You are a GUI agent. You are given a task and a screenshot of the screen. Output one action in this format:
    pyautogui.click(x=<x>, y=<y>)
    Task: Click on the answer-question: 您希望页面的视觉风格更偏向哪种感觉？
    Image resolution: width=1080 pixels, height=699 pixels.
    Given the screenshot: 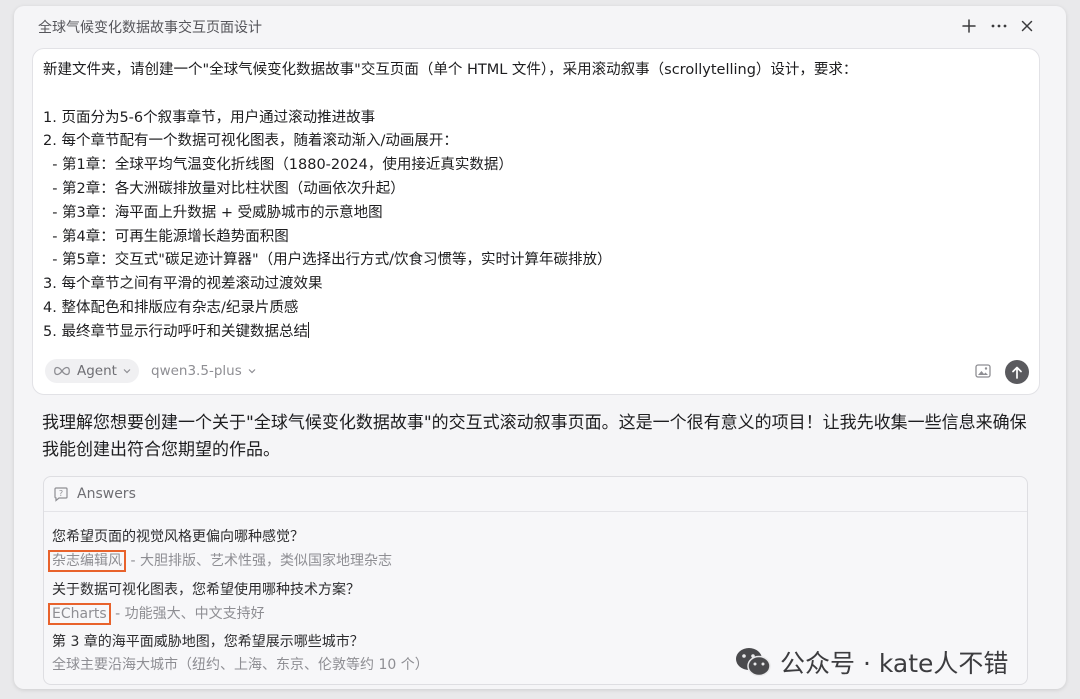 What is the action you would take?
    pyautogui.click(x=178, y=537)
    